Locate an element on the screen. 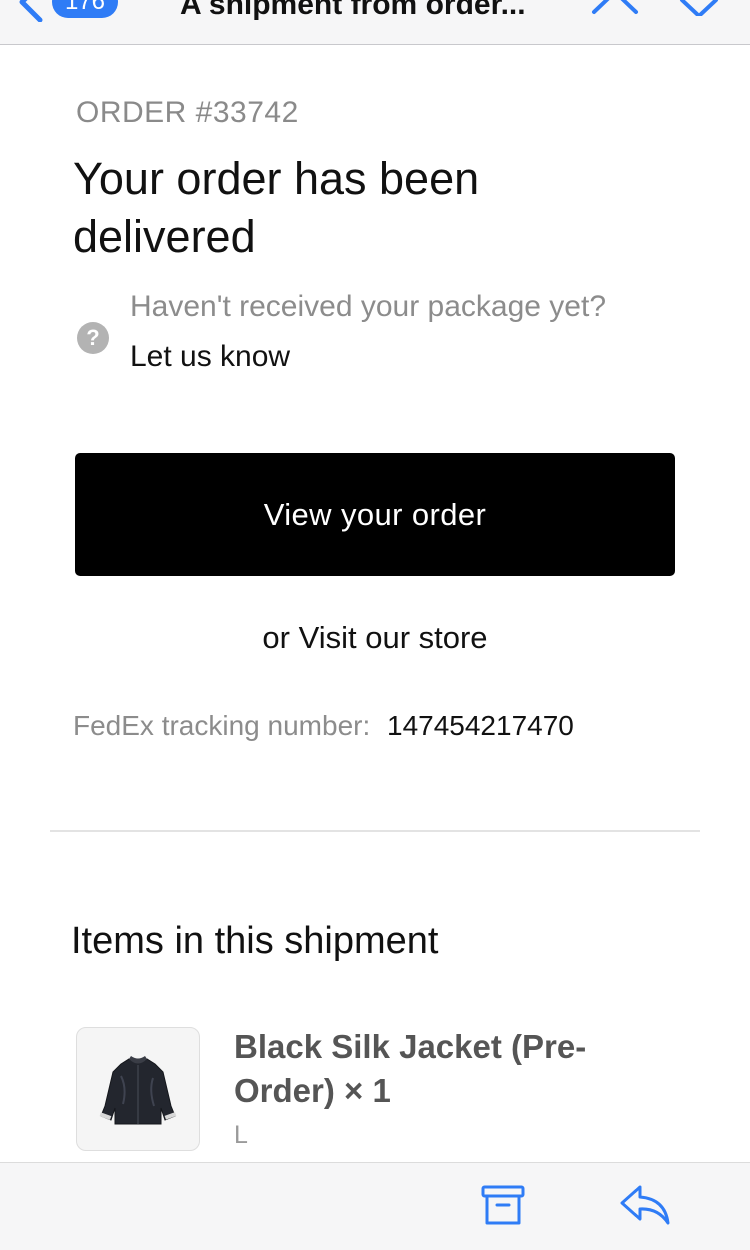 The height and width of the screenshot is (1250, 750). view-order-button: View your order is located at coordinates (375, 514).